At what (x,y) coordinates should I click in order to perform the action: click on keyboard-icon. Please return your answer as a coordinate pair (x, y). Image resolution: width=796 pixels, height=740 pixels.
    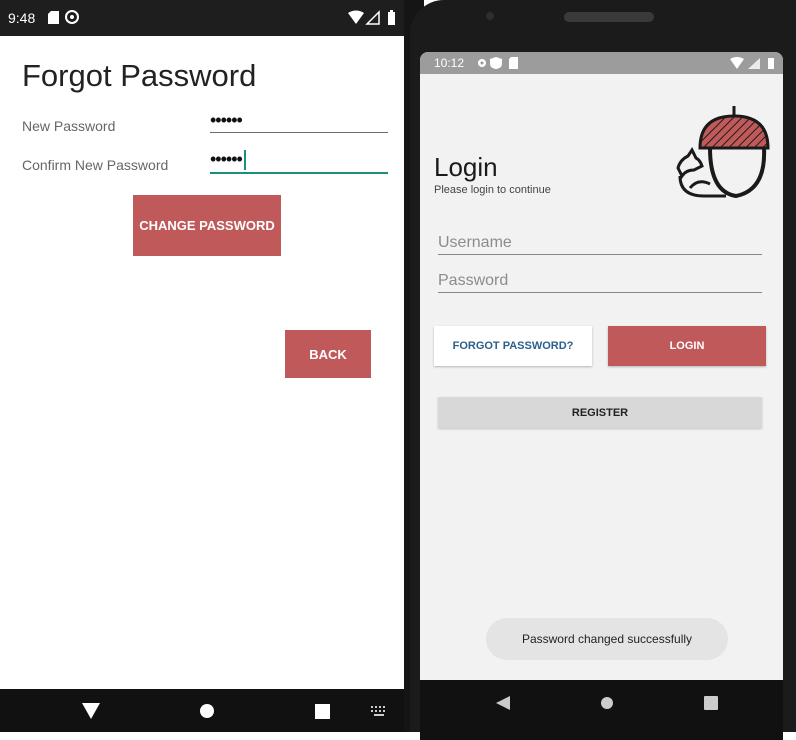
    Looking at the image, I should click on (379, 711).